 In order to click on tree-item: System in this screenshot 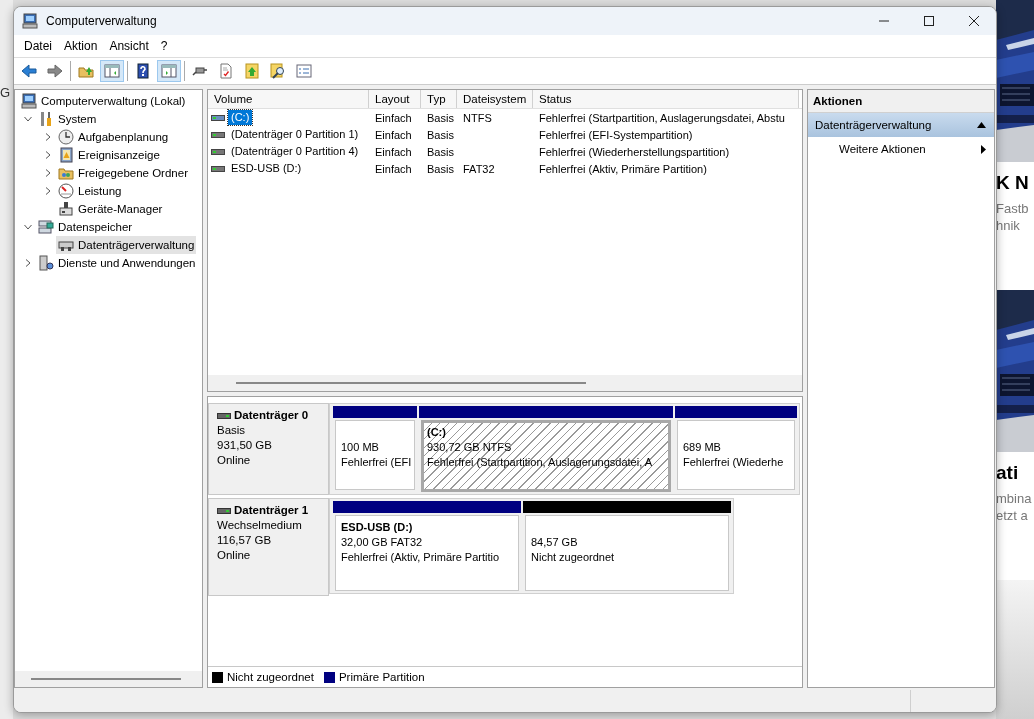, I will do `click(67, 119)`.